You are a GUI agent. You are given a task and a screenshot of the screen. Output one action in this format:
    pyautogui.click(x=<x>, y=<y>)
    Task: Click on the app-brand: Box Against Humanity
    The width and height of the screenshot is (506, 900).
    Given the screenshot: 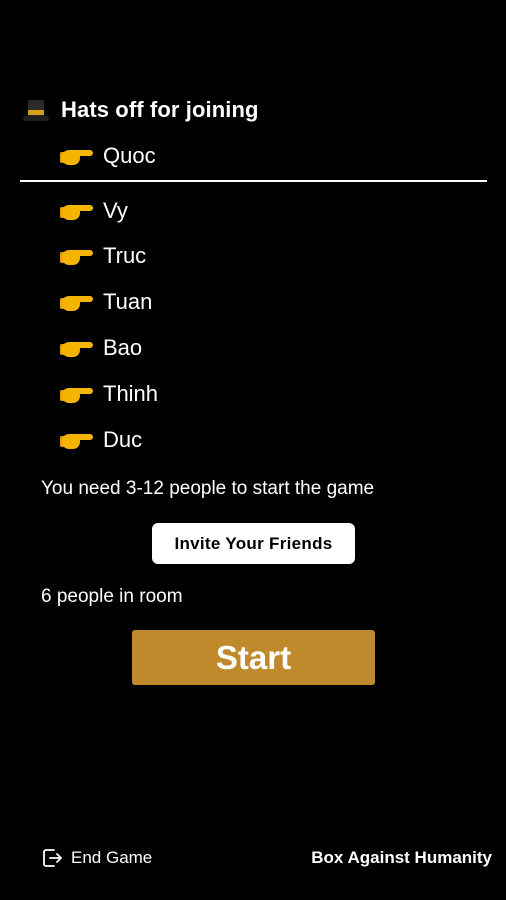 What is the action you would take?
    pyautogui.click(x=401, y=857)
    